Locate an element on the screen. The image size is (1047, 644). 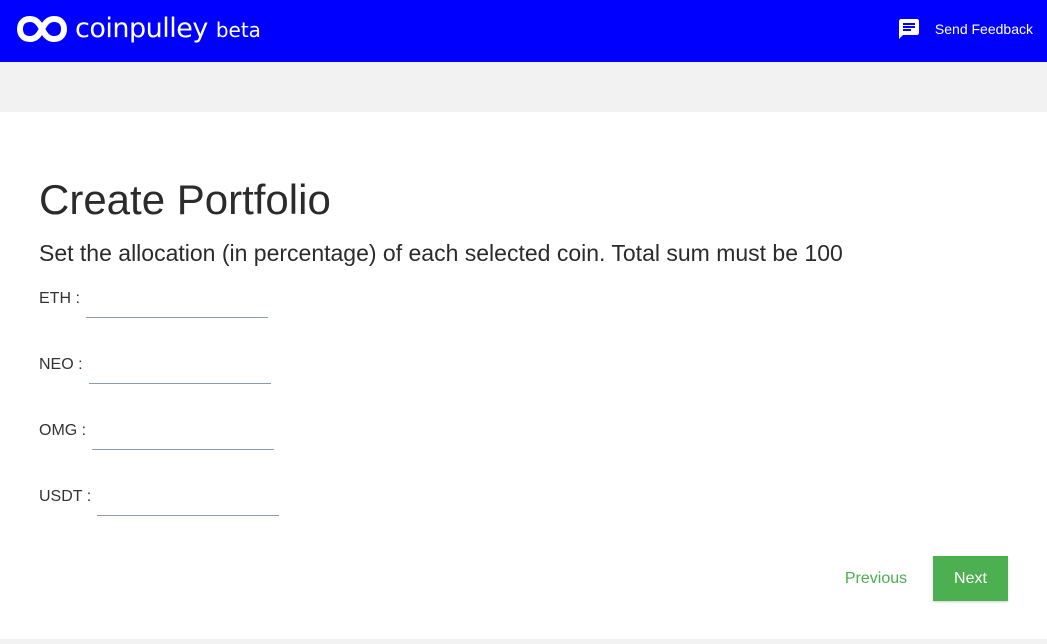
next-button: Next is located at coordinates (970, 578).